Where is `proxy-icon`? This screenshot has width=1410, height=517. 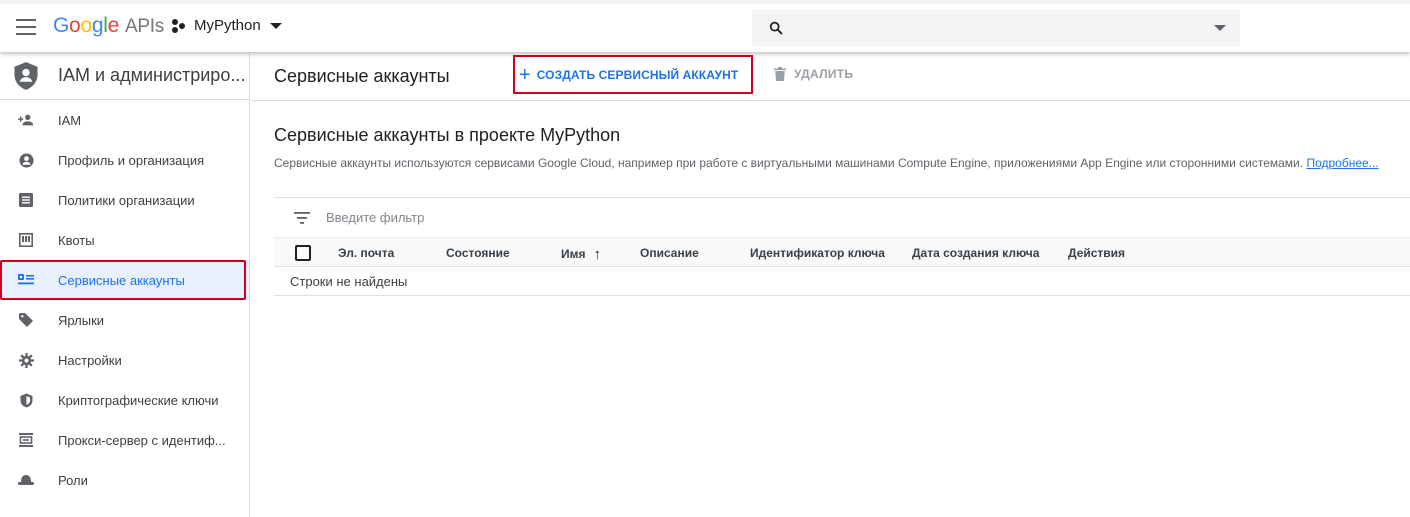 proxy-icon is located at coordinates (26, 440).